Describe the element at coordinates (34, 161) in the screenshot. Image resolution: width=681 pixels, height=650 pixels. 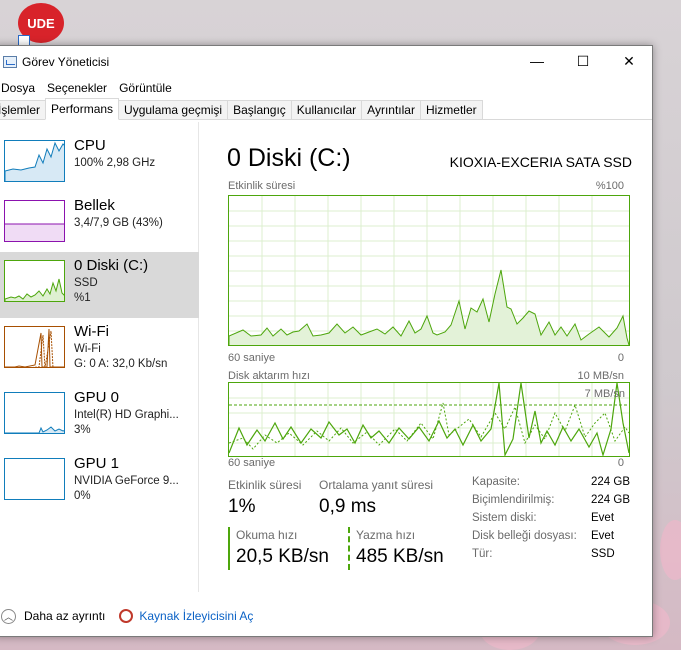
I see `cpu-thumbnail-graph` at that location.